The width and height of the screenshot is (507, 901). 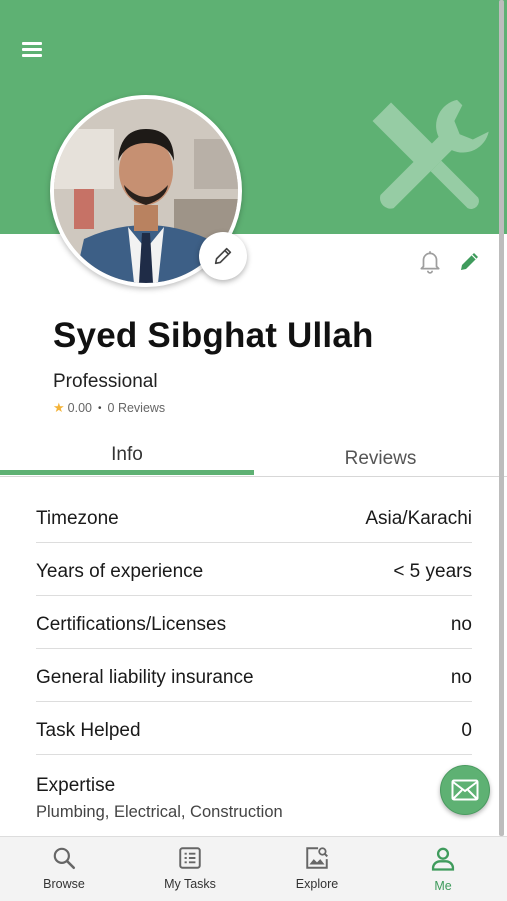 I want to click on tab-info: Info, so click(x=127, y=455).